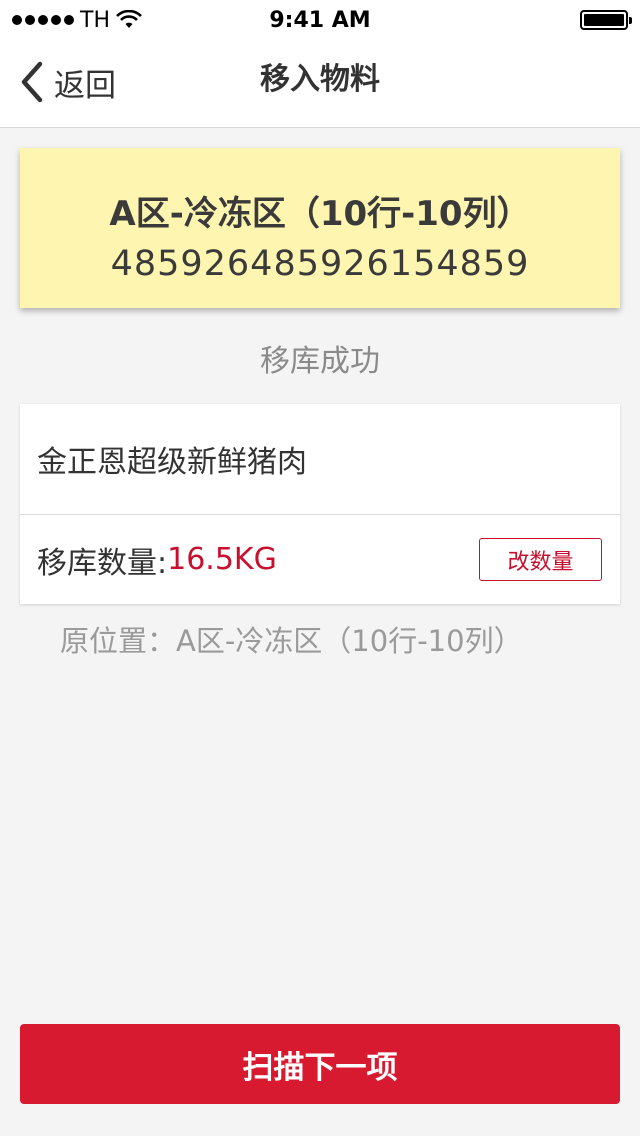  What do you see at coordinates (77, 20) in the screenshot?
I see `status-left: TH` at bounding box center [77, 20].